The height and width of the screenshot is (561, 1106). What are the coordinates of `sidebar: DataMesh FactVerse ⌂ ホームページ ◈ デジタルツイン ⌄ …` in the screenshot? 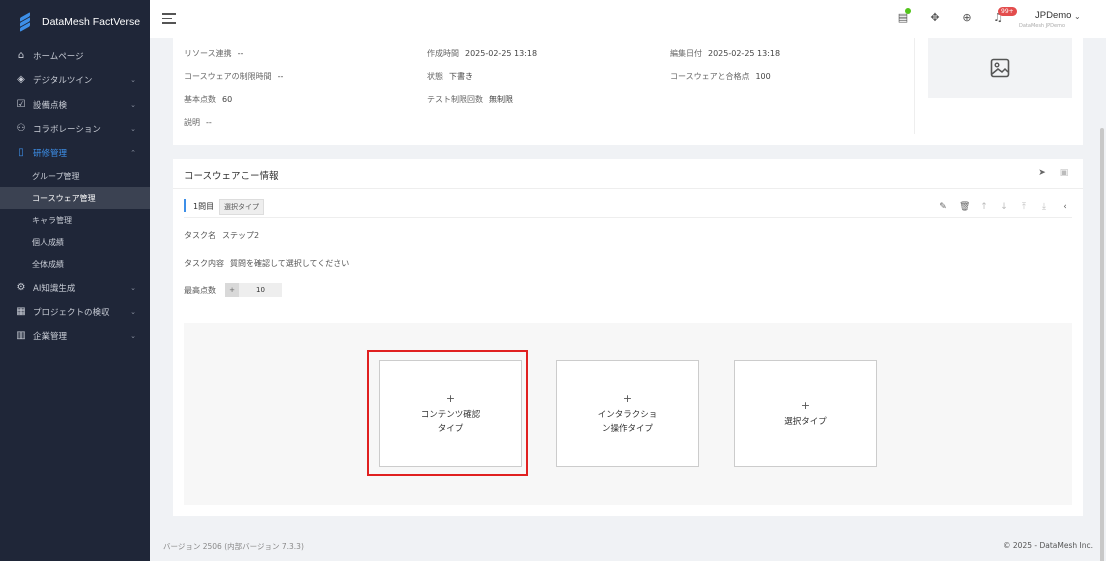 It's located at (75, 280).